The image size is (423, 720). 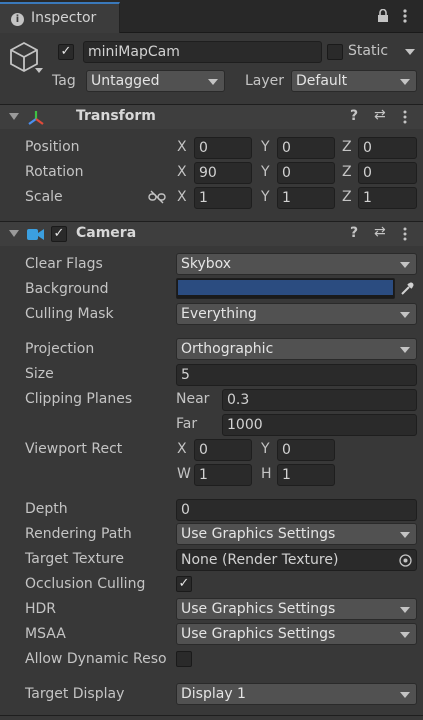 What do you see at coordinates (211, 116) in the screenshot?
I see `transform-header: Transform ? ⇄` at bounding box center [211, 116].